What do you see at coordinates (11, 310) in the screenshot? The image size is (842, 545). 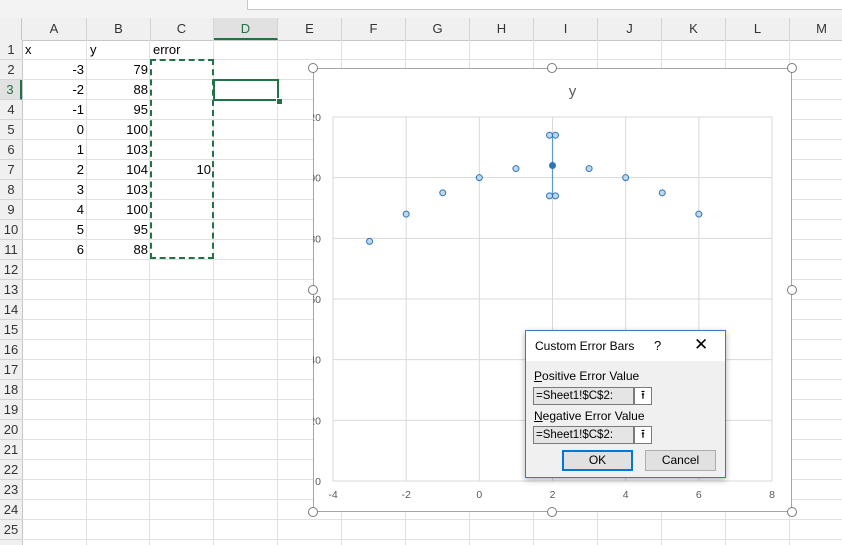 I see `row-header-14: 14` at bounding box center [11, 310].